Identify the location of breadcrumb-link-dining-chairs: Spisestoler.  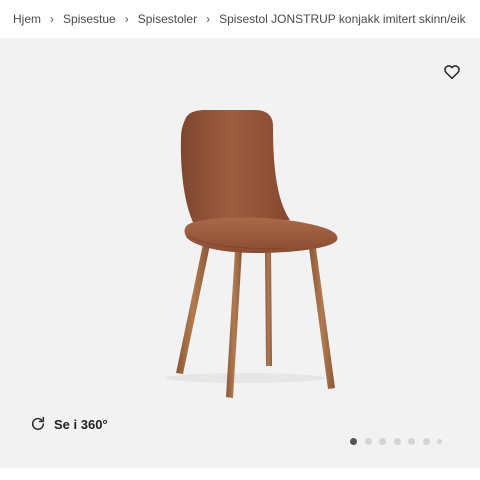
(167, 19).